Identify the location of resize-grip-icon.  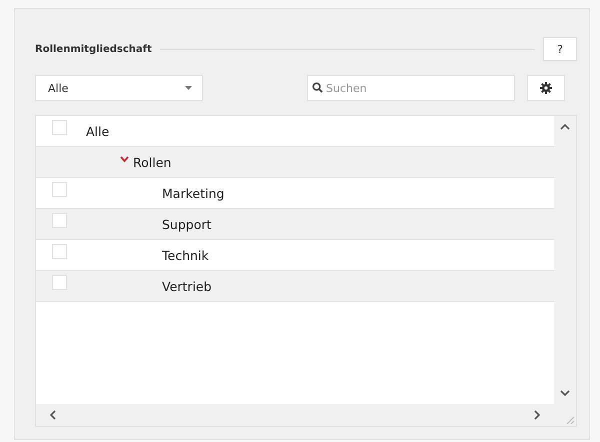
(570, 420).